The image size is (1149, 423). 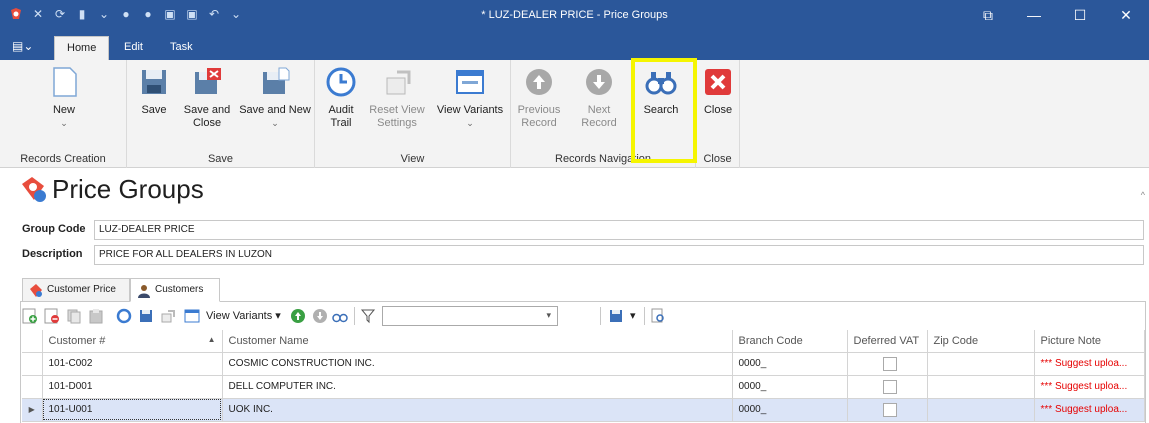 What do you see at coordinates (1143, 195) in the screenshot?
I see `collapse-ribbon-icon: ^` at bounding box center [1143, 195].